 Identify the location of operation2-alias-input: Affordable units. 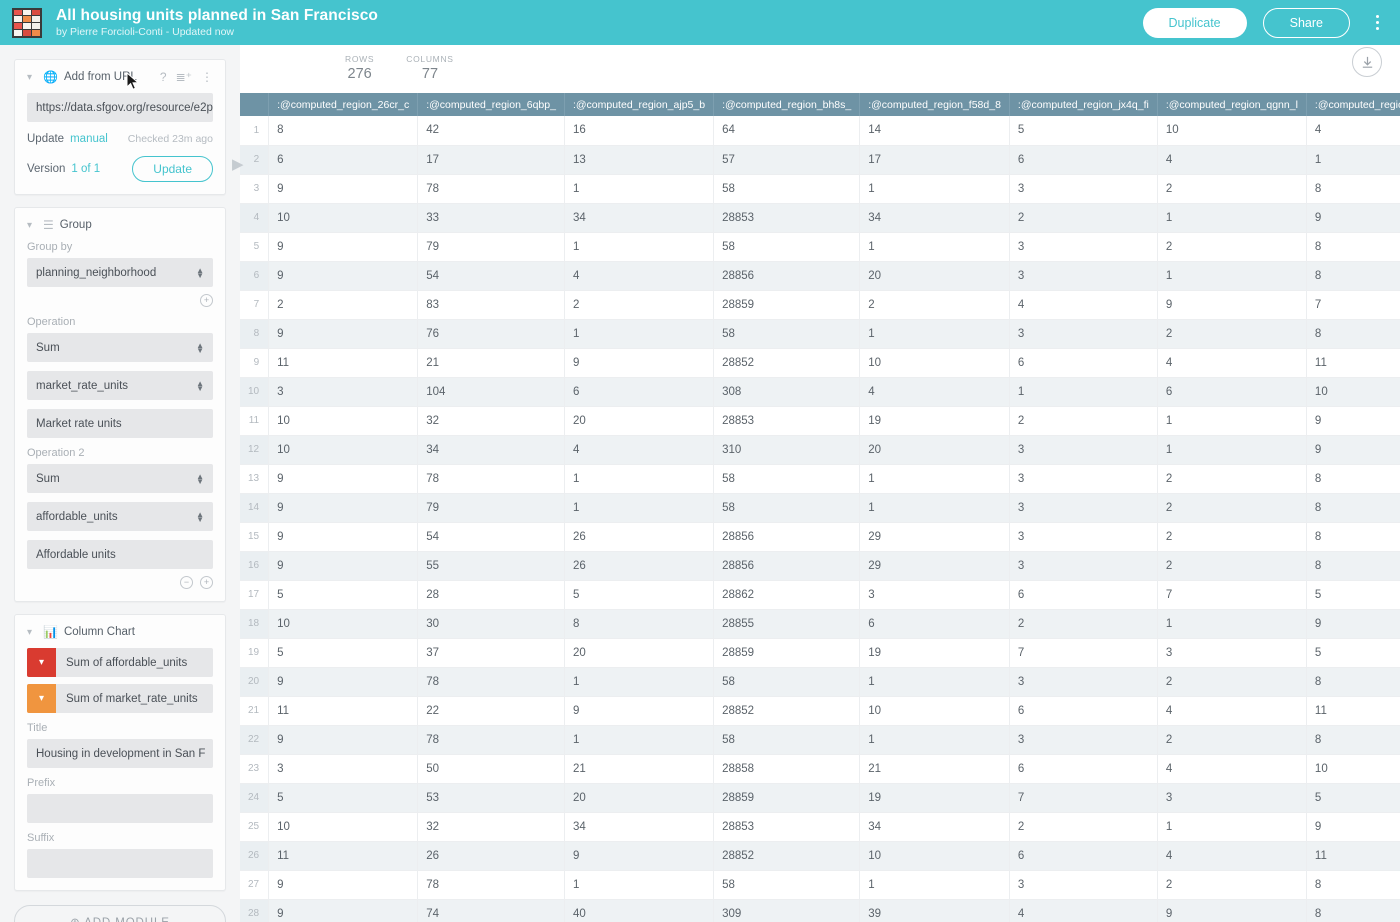
(120, 554).